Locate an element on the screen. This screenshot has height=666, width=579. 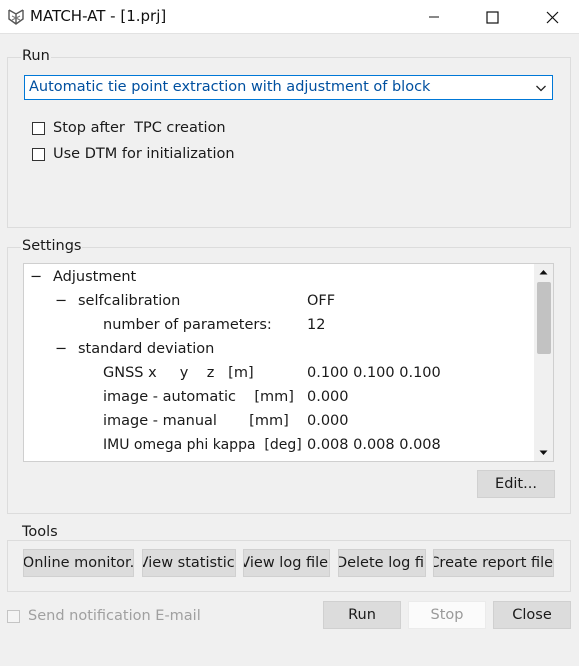
tree-row-label: Adjustment is located at coordinates (95, 277).